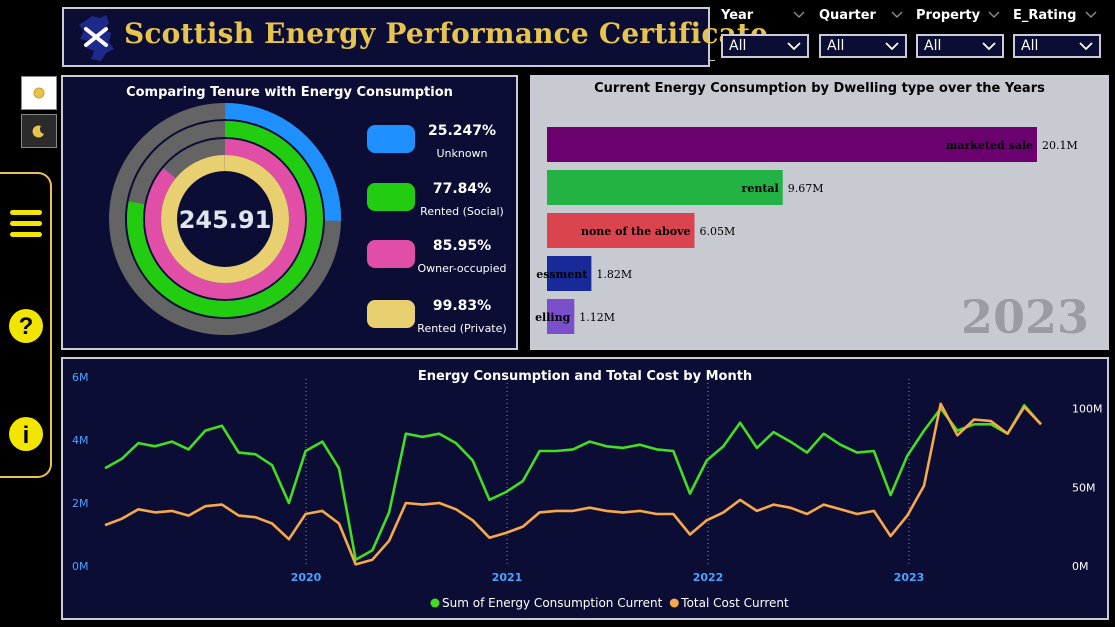 This screenshot has height=627, width=1115. Describe the element at coordinates (462, 131) in the screenshot. I see `legend-value: 25.247%` at that location.